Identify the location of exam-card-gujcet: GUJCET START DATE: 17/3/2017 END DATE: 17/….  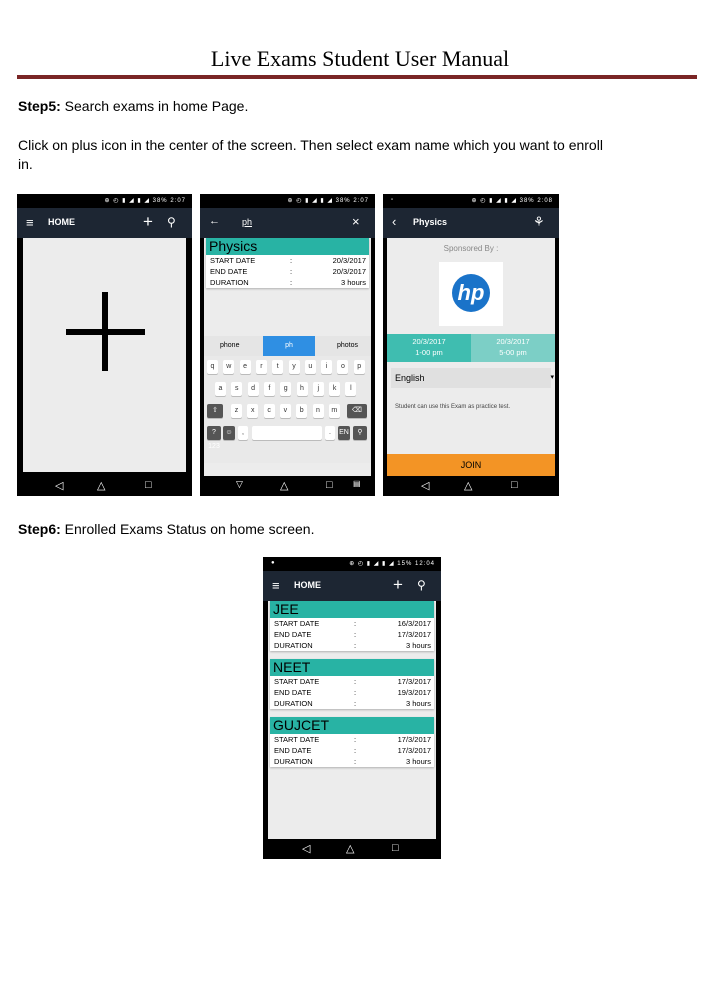
(352, 742).